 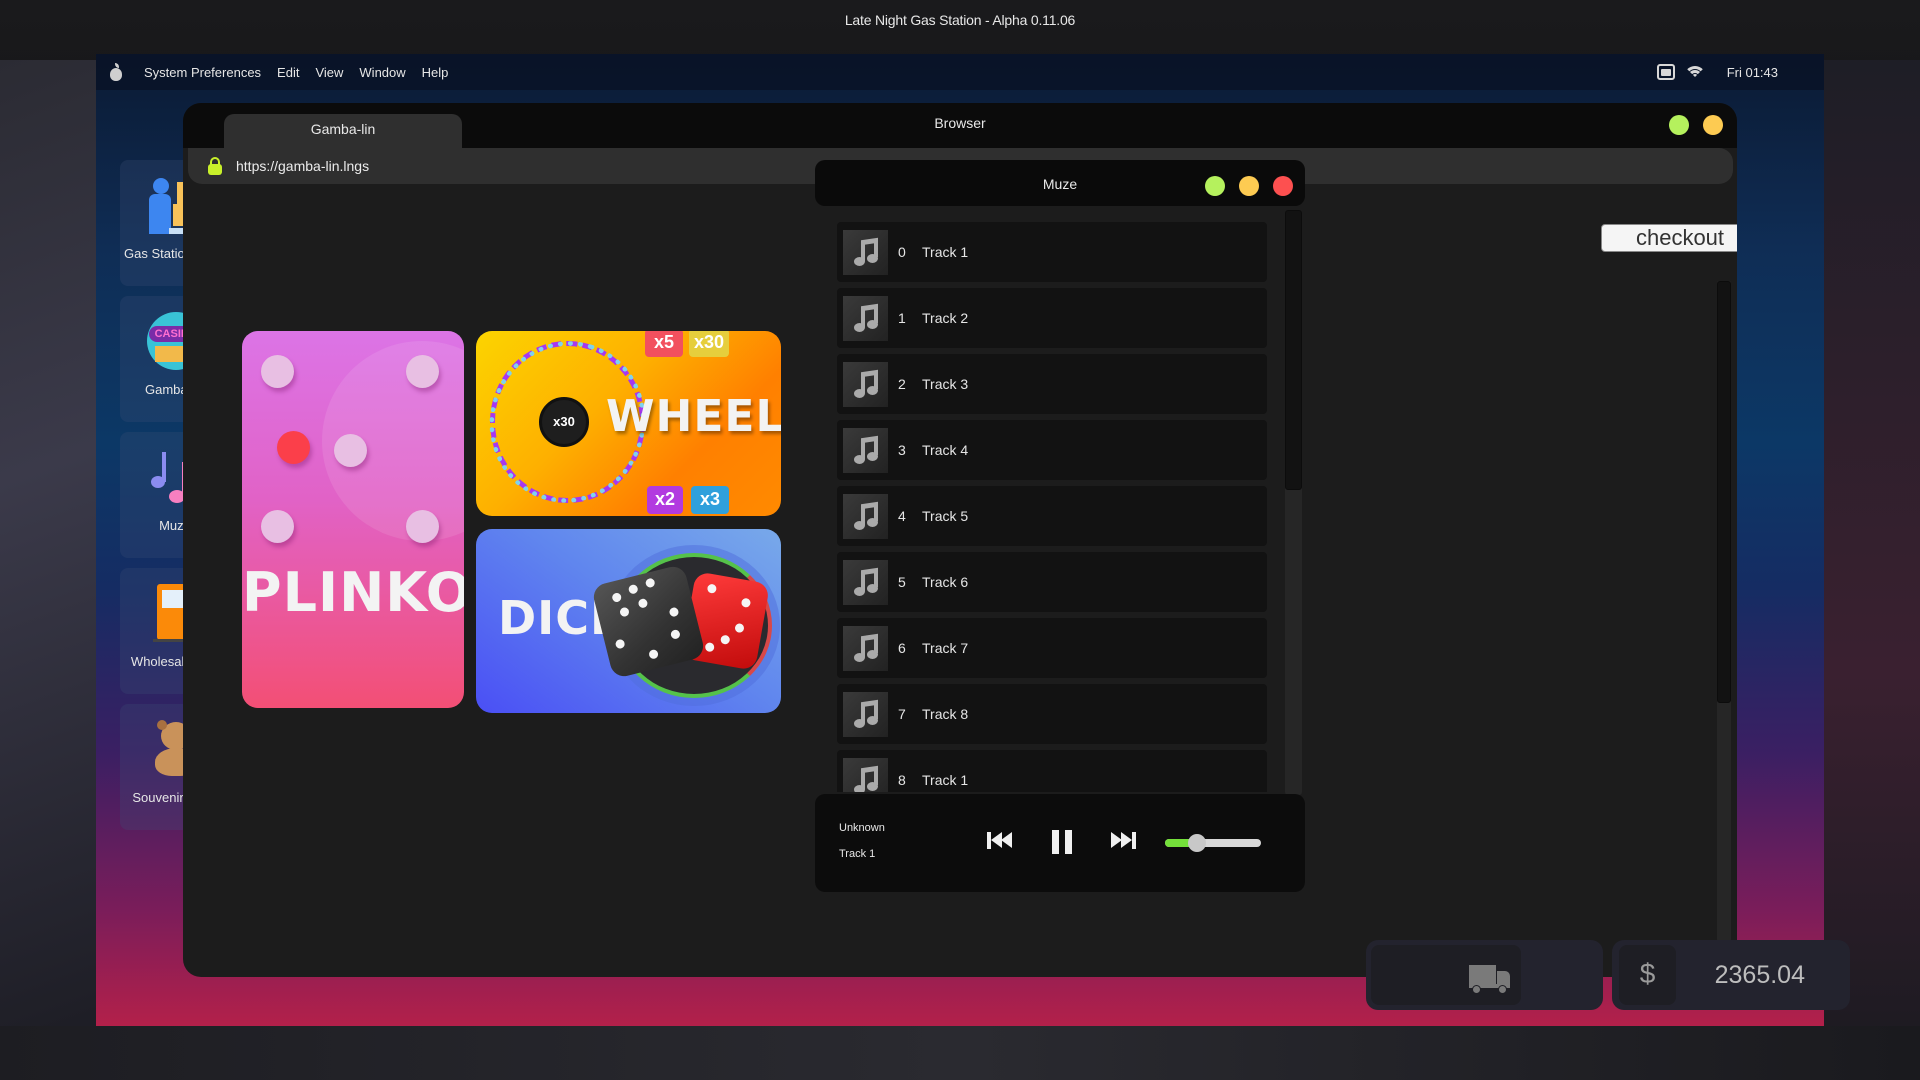 I want to click on menu-help: Help, so click(x=435, y=72).